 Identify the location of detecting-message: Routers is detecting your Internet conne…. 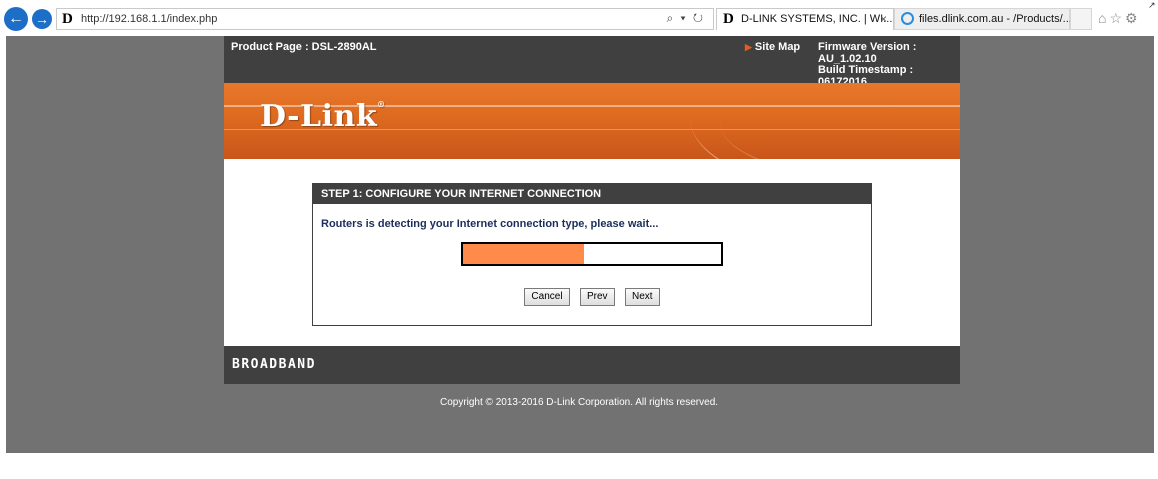
(490, 224).